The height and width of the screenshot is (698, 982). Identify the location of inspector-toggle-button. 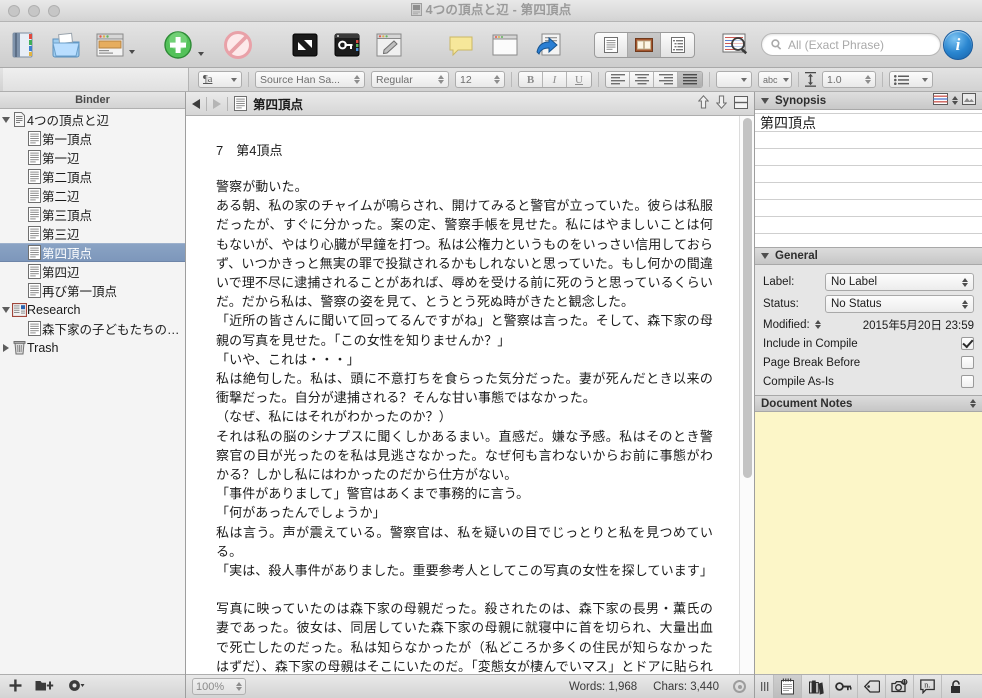
(114, 45).